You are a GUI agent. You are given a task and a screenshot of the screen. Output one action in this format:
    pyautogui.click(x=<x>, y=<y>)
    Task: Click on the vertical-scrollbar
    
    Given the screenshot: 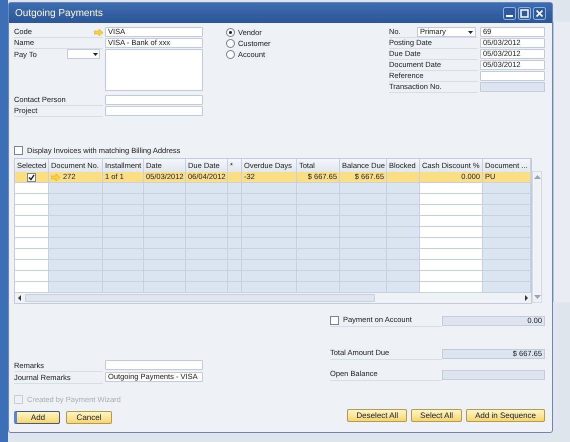 What is the action you would take?
    pyautogui.click(x=537, y=237)
    